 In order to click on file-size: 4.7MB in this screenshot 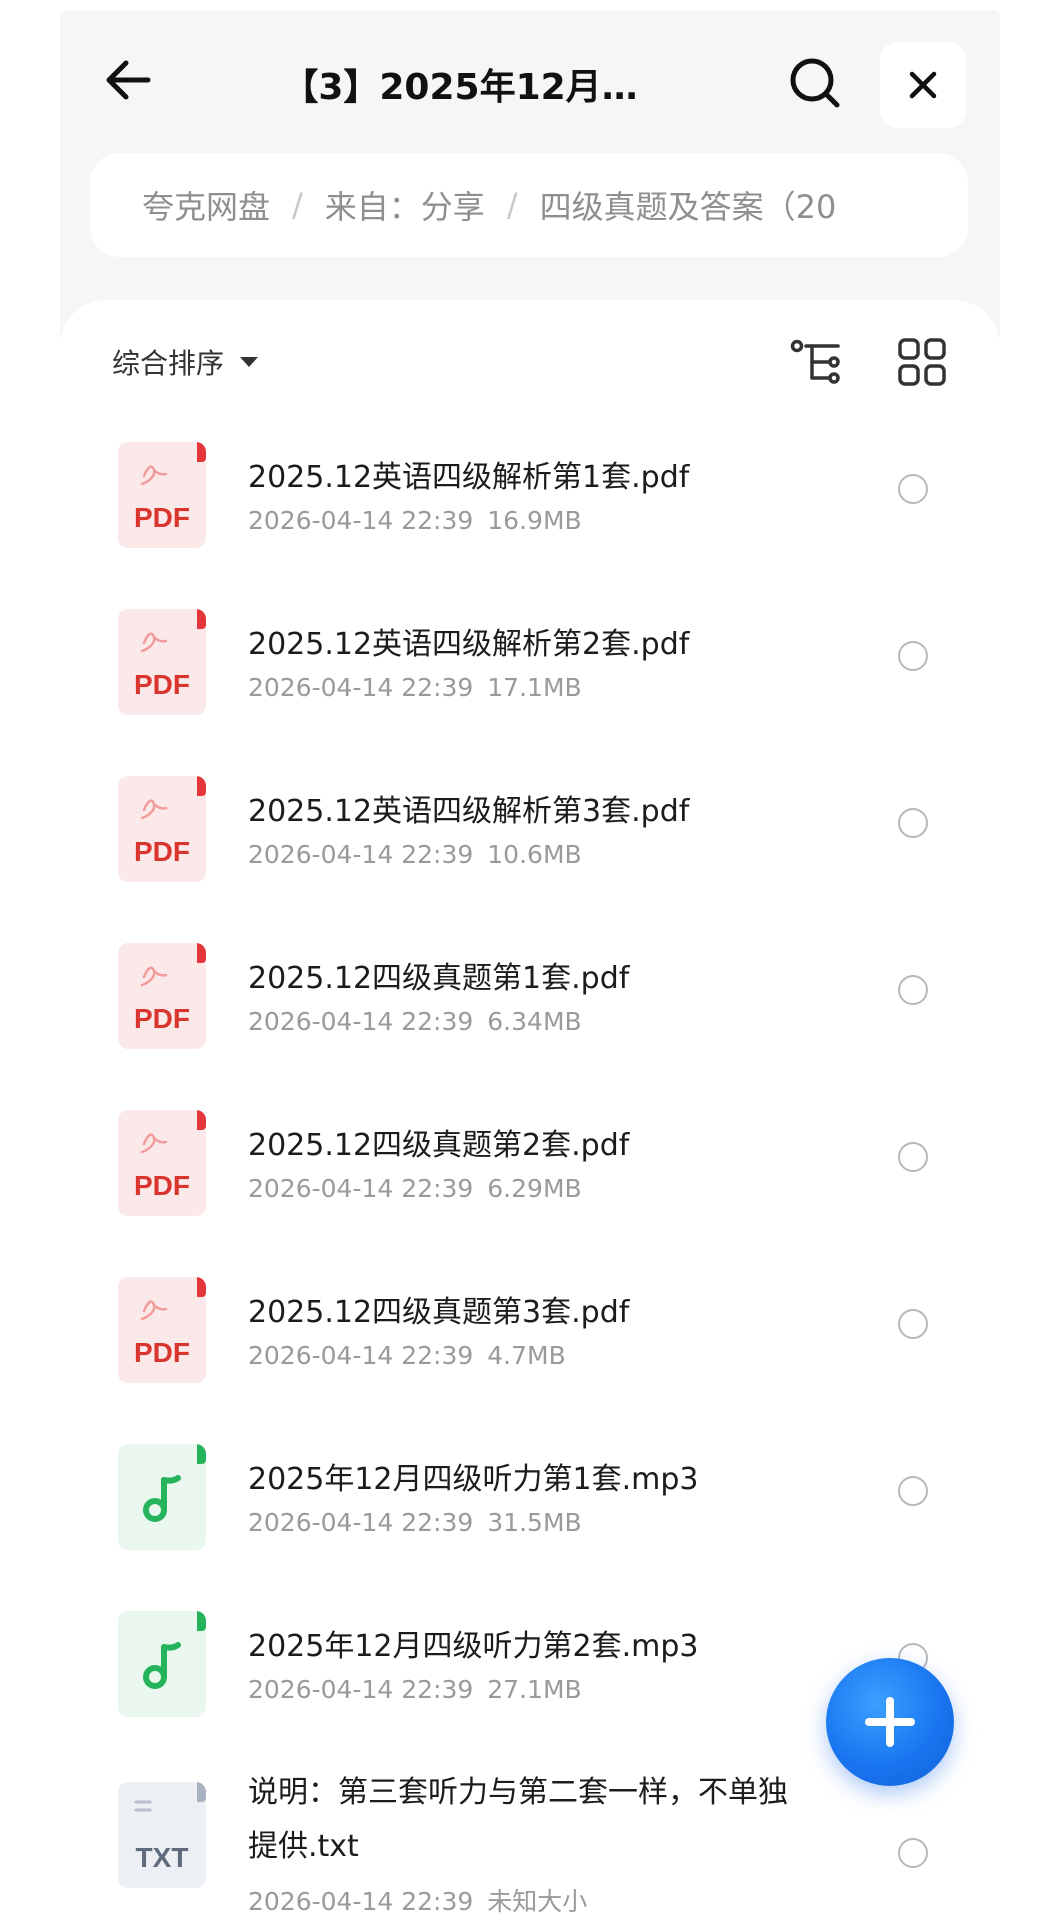, I will do `click(526, 1355)`.